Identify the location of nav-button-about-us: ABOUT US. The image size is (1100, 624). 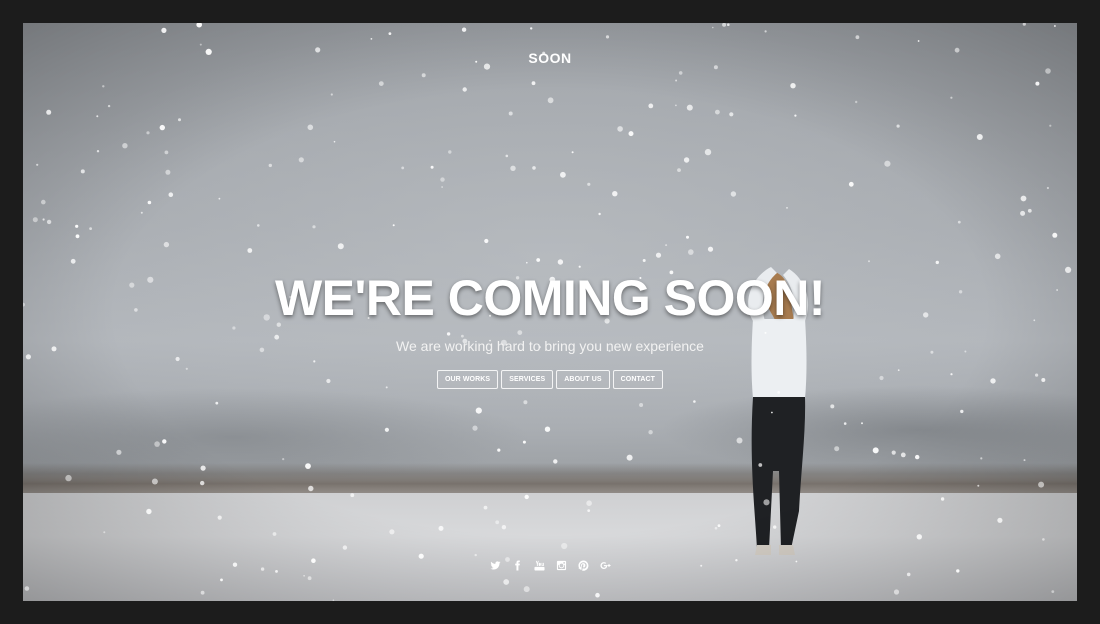
(583, 379).